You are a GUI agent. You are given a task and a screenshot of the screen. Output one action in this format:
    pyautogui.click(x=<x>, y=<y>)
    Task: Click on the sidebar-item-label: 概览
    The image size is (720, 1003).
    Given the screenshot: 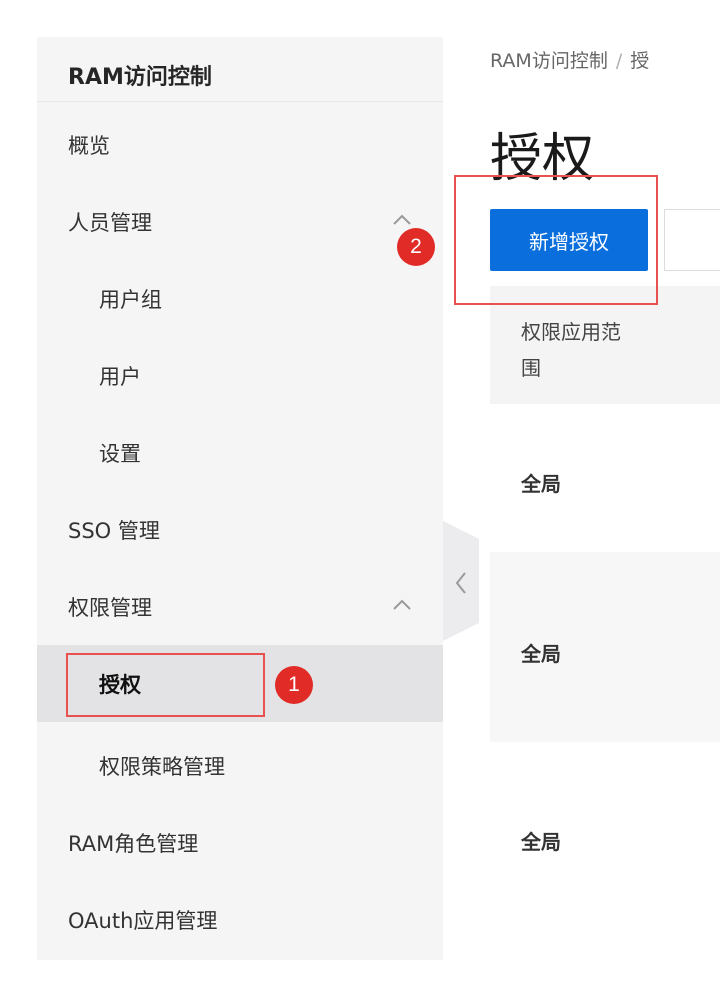 What is the action you would take?
    pyautogui.click(x=89, y=146)
    